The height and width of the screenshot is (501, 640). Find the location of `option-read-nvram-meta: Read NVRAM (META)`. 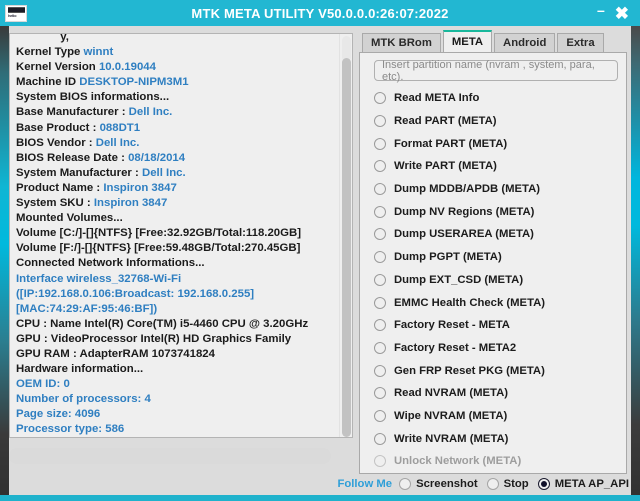

option-read-nvram-meta: Read NVRAM (META) is located at coordinates (493, 393).